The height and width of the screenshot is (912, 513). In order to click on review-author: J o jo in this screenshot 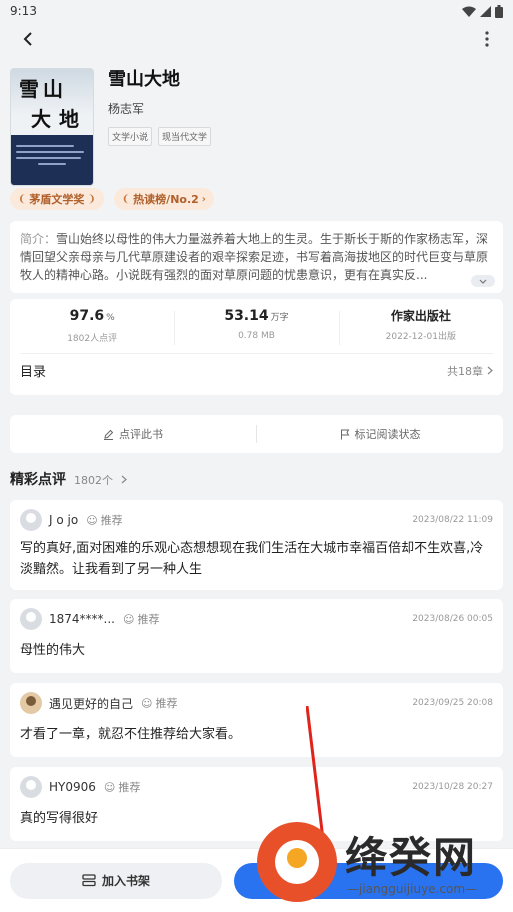, I will do `click(63, 520)`.